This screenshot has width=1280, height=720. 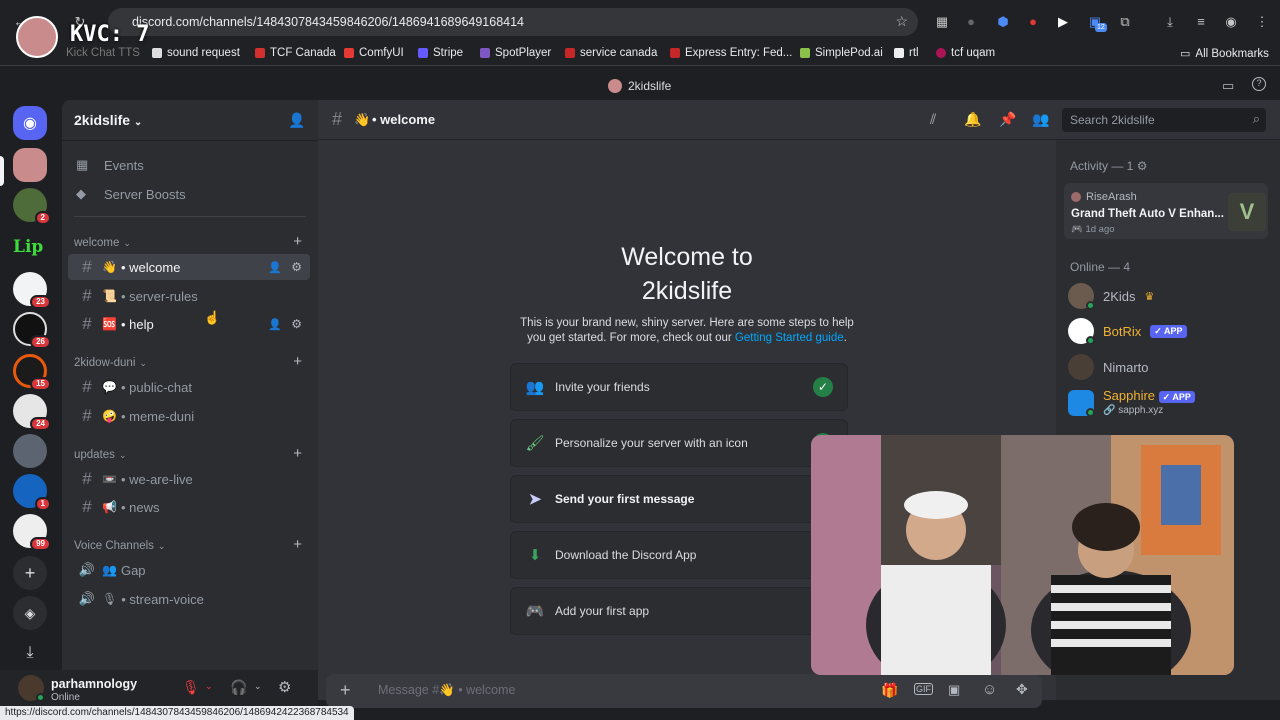 What do you see at coordinates (32, 492) in the screenshot?
I see `server-icon: 1` at bounding box center [32, 492].